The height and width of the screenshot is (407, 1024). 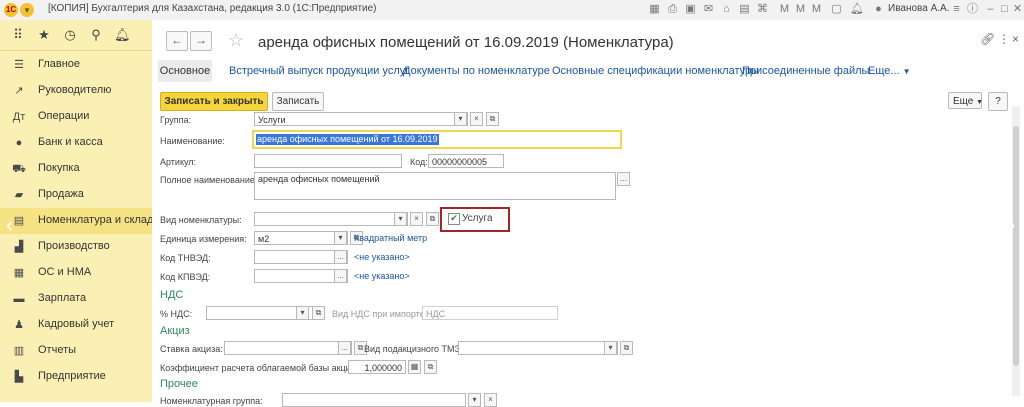 I want to click on vertical-scrollbar, so click(x=1016, y=251).